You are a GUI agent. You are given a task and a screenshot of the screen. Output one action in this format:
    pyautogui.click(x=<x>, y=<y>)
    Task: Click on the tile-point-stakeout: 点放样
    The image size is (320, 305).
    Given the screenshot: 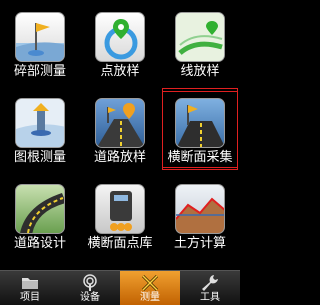 What is the action you would take?
    pyautogui.click(x=120, y=43)
    